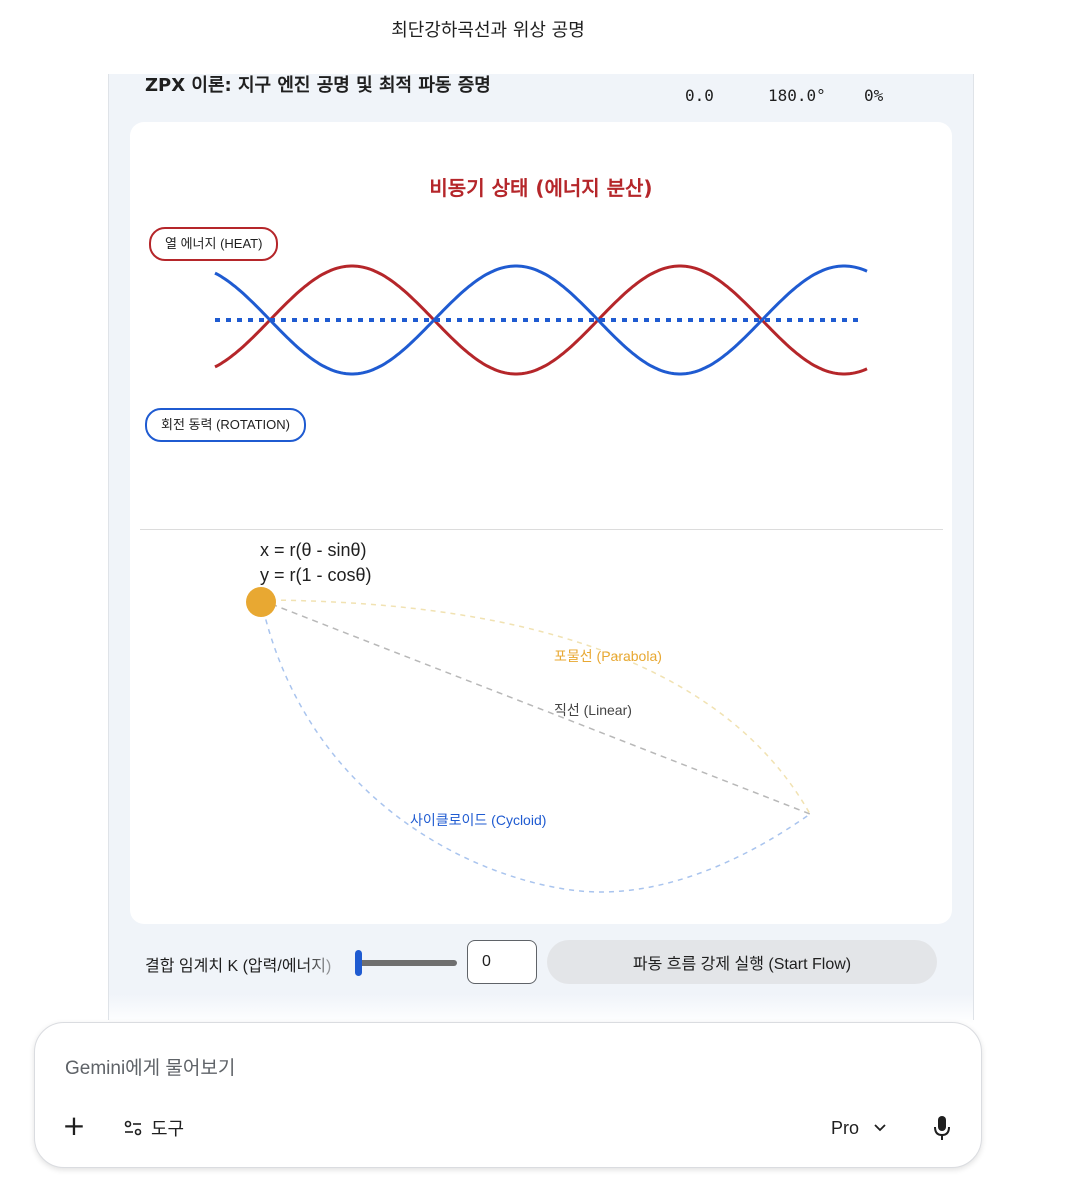 This screenshot has height=1181, width=1085. Describe the element at coordinates (699, 95) in the screenshot. I see `stat-value-1: 0.0` at that location.